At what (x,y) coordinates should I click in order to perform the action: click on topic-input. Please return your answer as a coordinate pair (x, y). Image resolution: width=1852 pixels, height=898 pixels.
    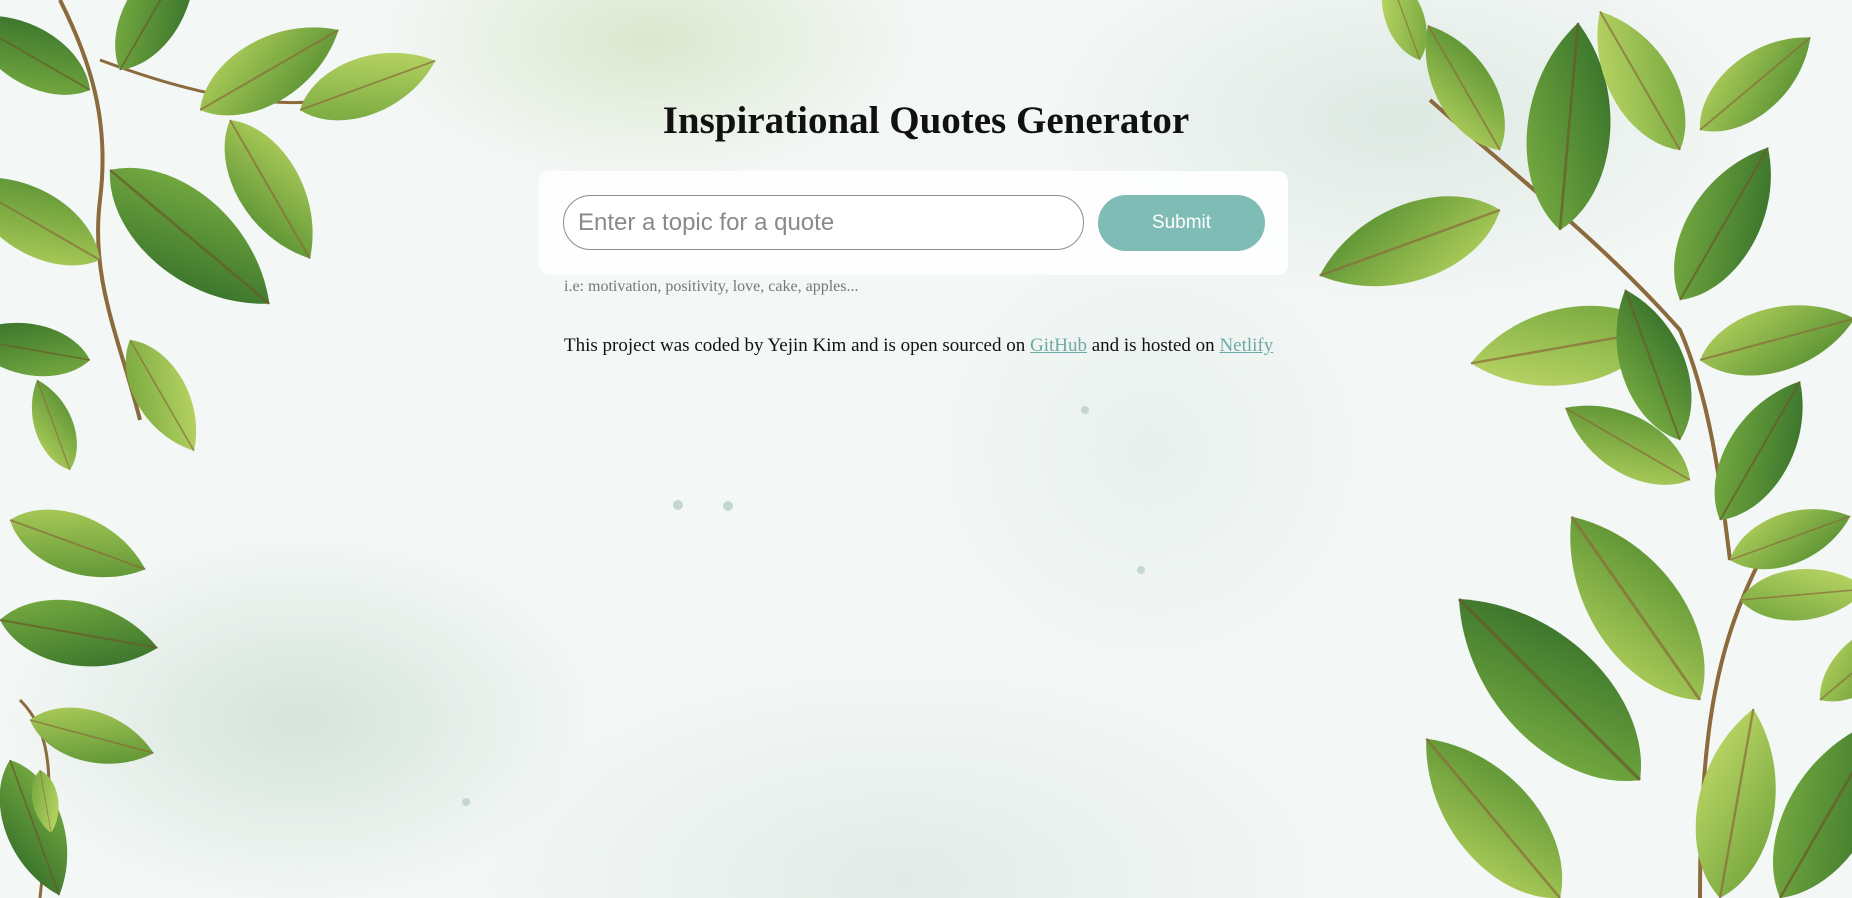
    Looking at the image, I should click on (823, 222).